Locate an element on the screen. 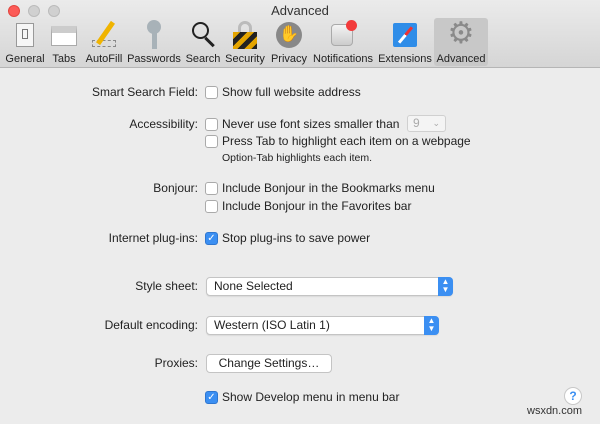  smart-search-label: Smart Search Field: is located at coordinates (144, 92).